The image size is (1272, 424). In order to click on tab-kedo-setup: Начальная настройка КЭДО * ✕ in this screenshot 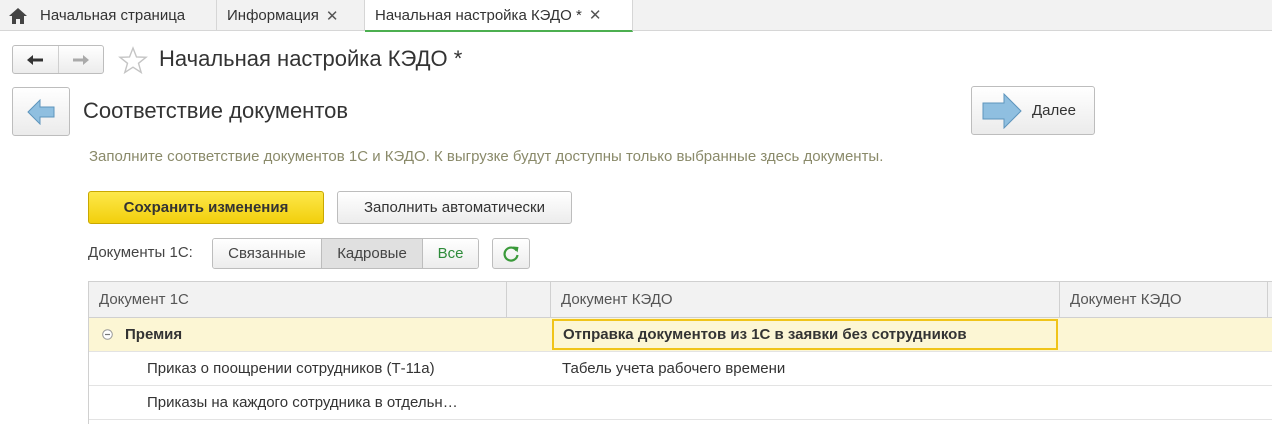, I will do `click(499, 16)`.